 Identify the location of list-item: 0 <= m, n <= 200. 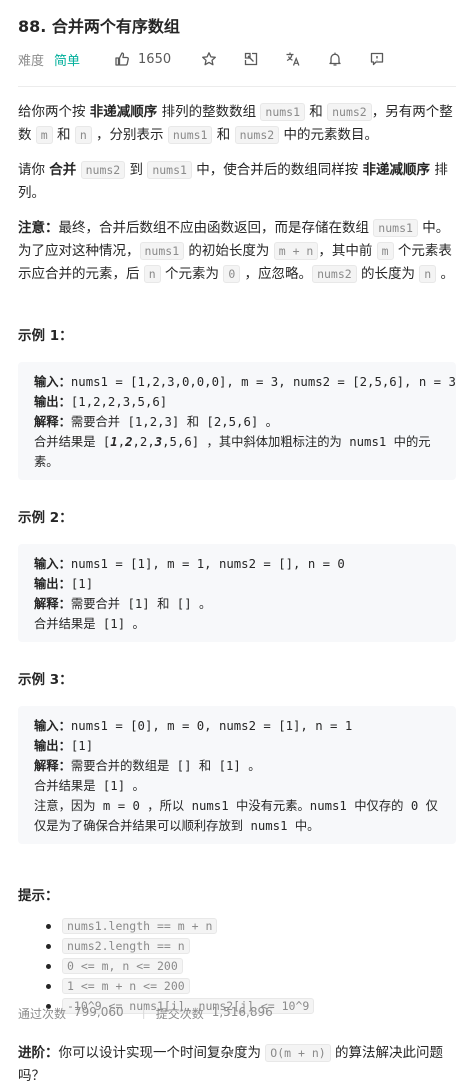
(237, 966).